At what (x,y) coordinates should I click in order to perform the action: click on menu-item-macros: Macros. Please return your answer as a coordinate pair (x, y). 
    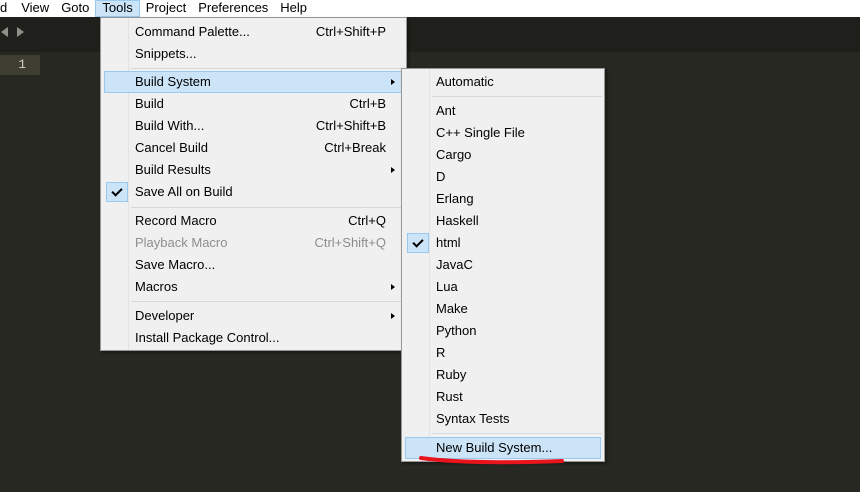
    Looking at the image, I should click on (253, 287).